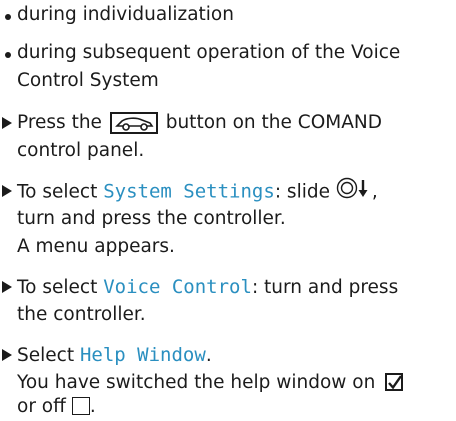 Image resolution: width=456 pixels, height=421 pixels. What do you see at coordinates (81, 150) in the screenshot?
I see `step-text: control panel.` at bounding box center [81, 150].